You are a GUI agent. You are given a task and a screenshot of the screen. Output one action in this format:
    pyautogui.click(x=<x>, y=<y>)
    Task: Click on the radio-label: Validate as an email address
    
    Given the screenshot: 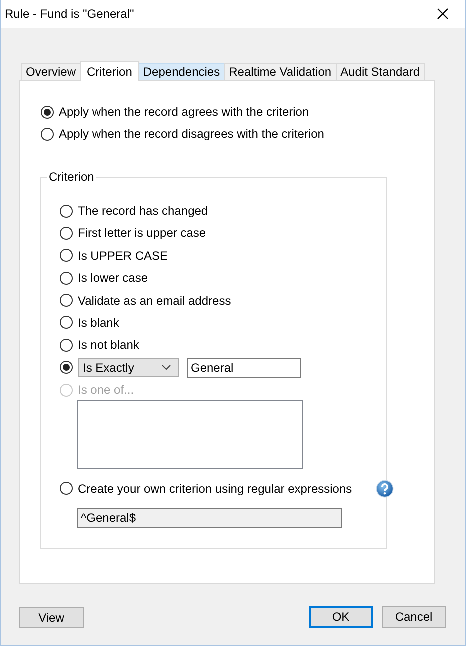 What is the action you would take?
    pyautogui.click(x=155, y=301)
    